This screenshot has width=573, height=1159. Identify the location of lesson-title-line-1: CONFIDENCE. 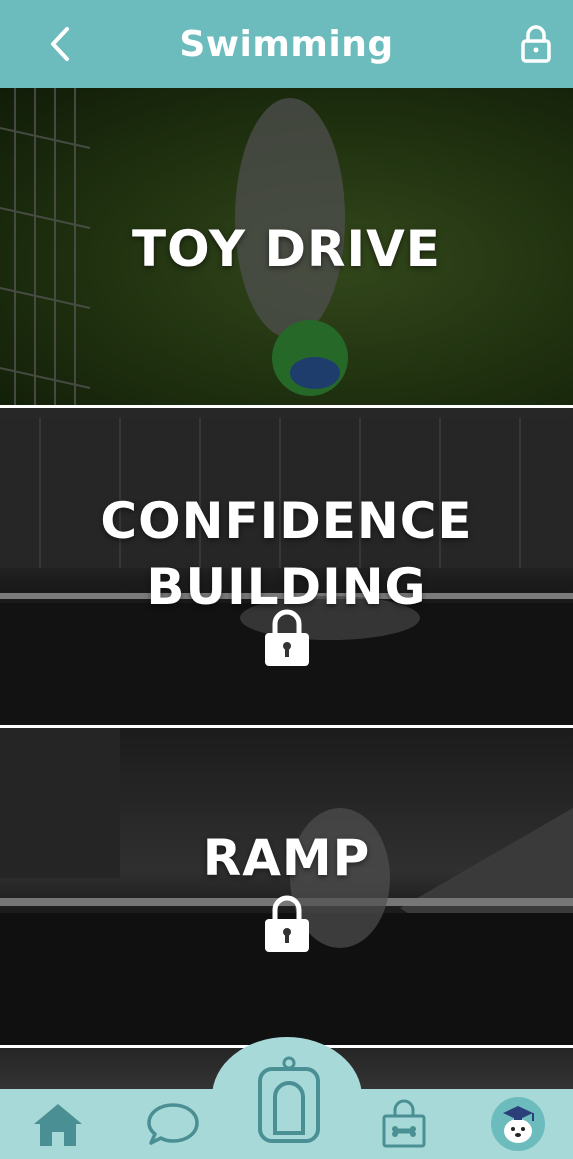
(286, 521).